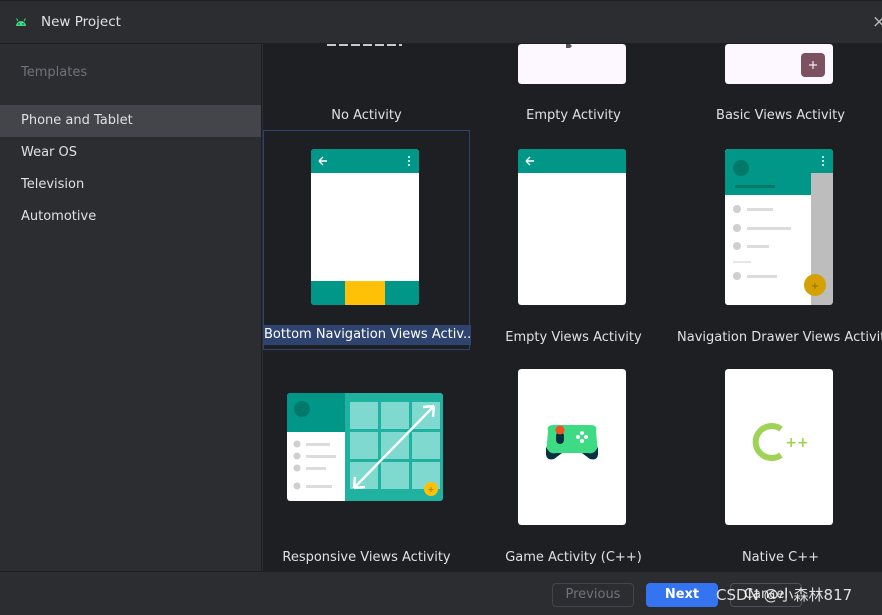 The height and width of the screenshot is (615, 882). Describe the element at coordinates (779, 87) in the screenshot. I see `template-card-basic-views-activity: Basic Views Activity` at that location.